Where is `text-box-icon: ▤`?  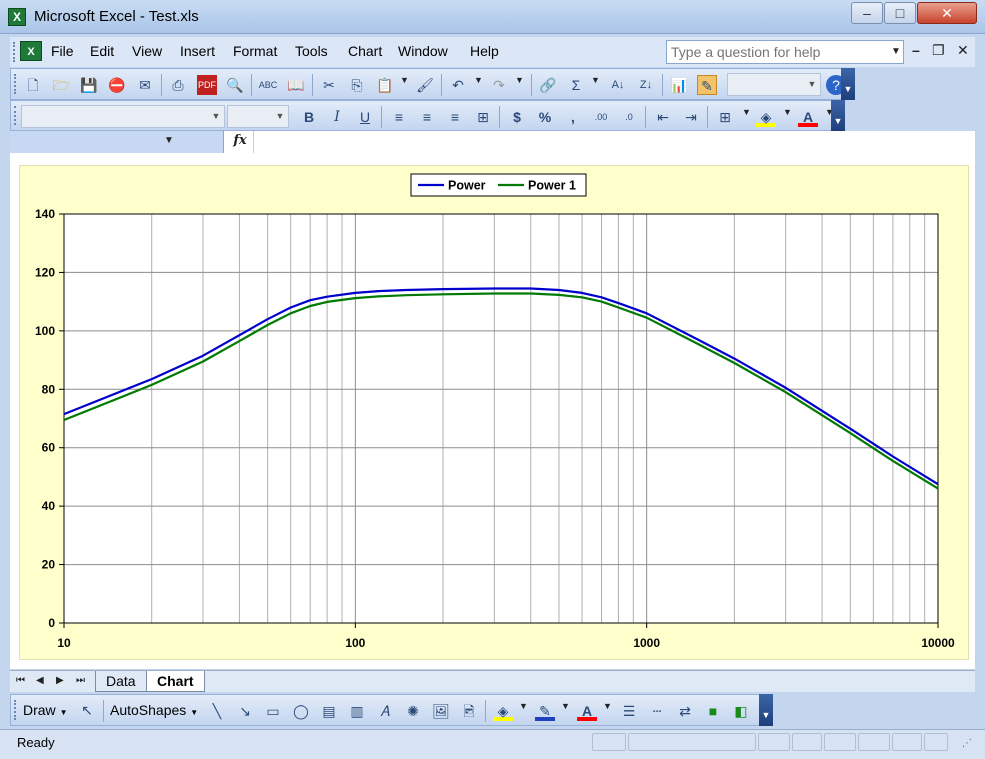
text-box-icon: ▤ is located at coordinates (329, 711).